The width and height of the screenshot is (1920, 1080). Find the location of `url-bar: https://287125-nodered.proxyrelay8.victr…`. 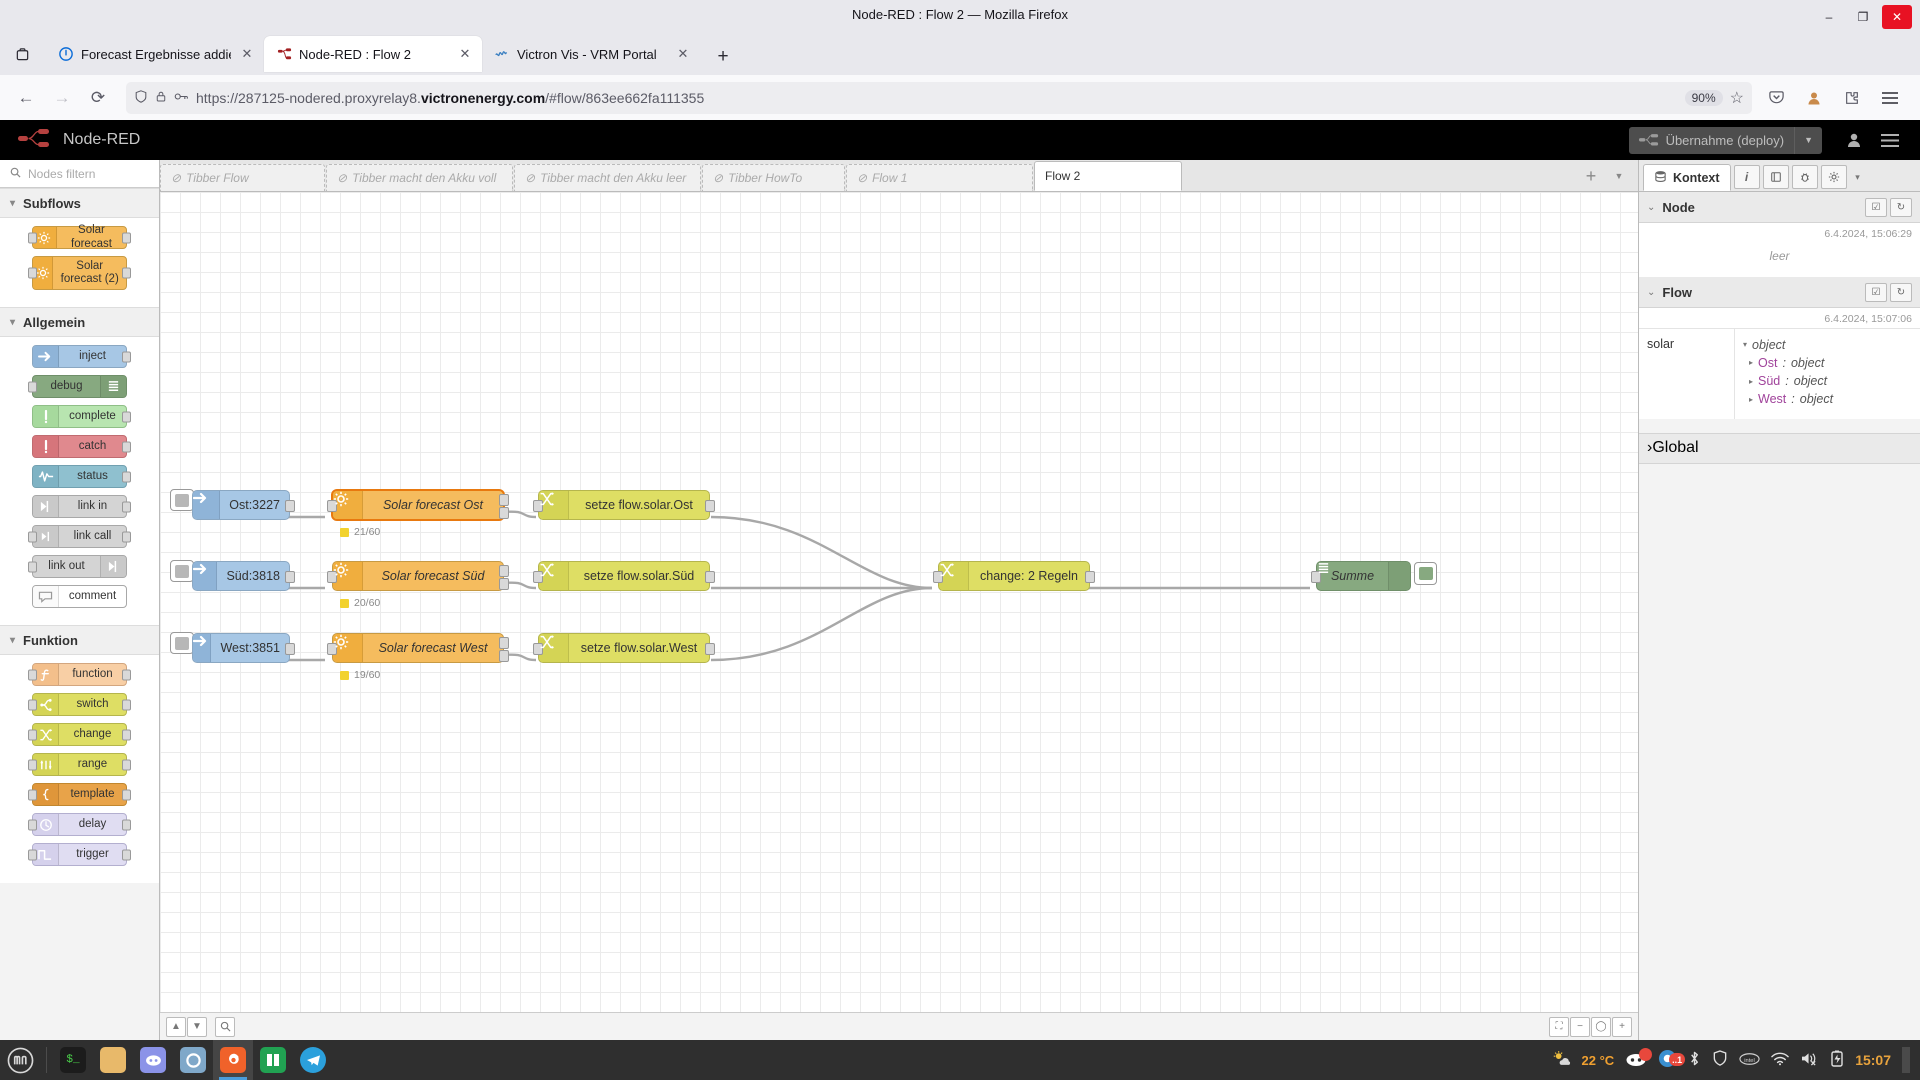

url-bar: https://287125-nodered.proxyrelay8.victr… is located at coordinates (939, 97).